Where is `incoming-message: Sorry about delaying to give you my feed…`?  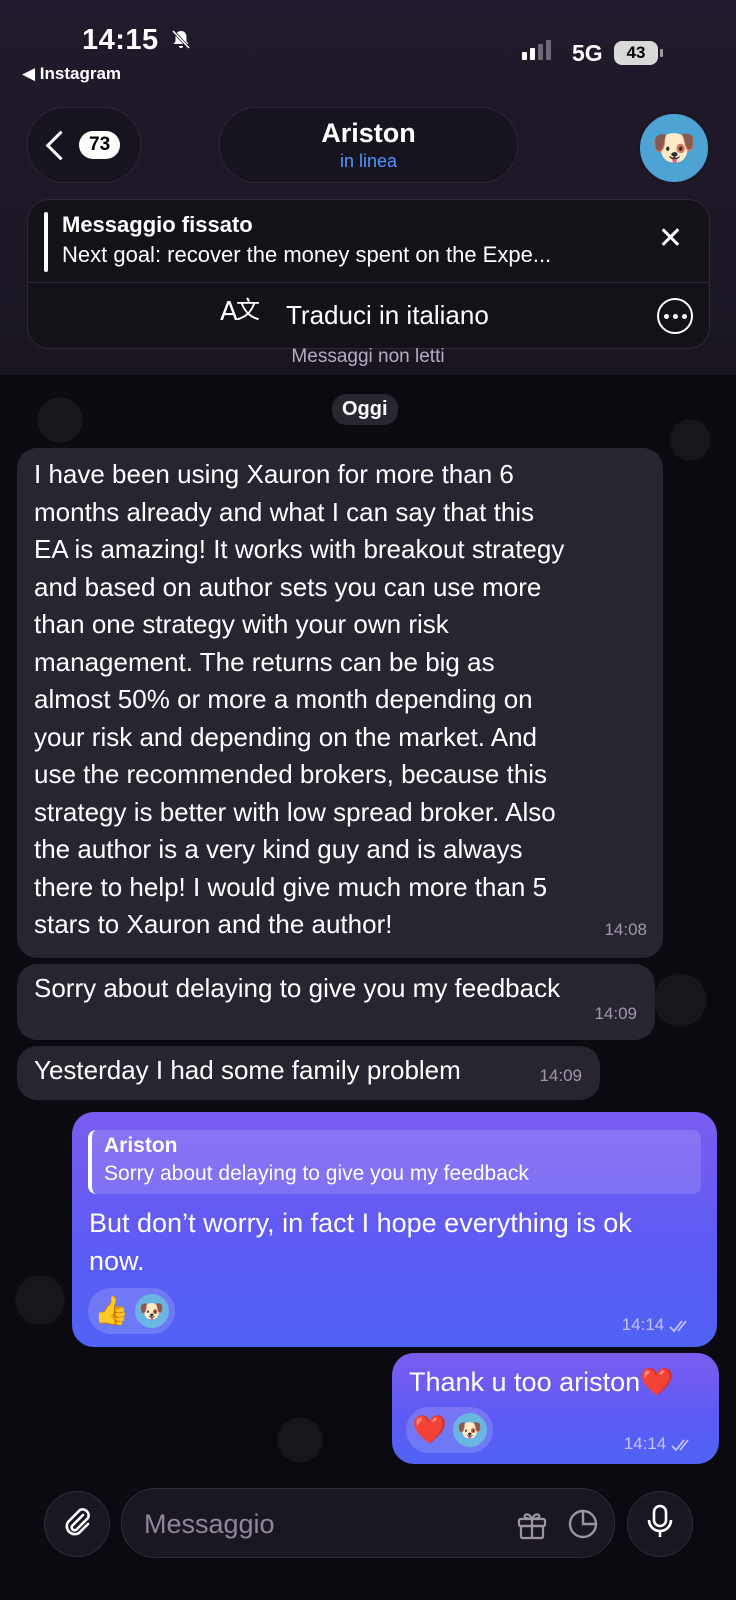
incoming-message: Sorry about delaying to give you my feed… is located at coordinates (336, 1002).